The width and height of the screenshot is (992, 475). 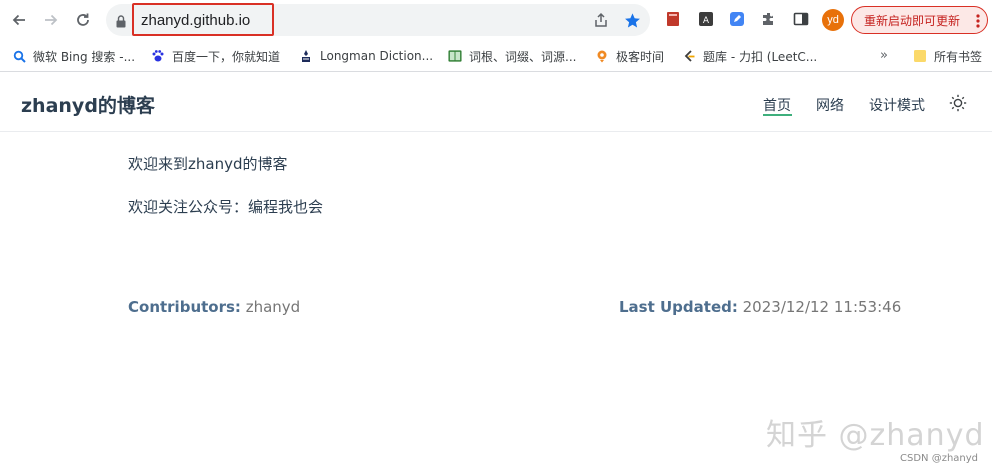 What do you see at coordinates (226, 207) in the screenshot?
I see `follow-paragraph: 欢迎关注公众号：编程我也会` at bounding box center [226, 207].